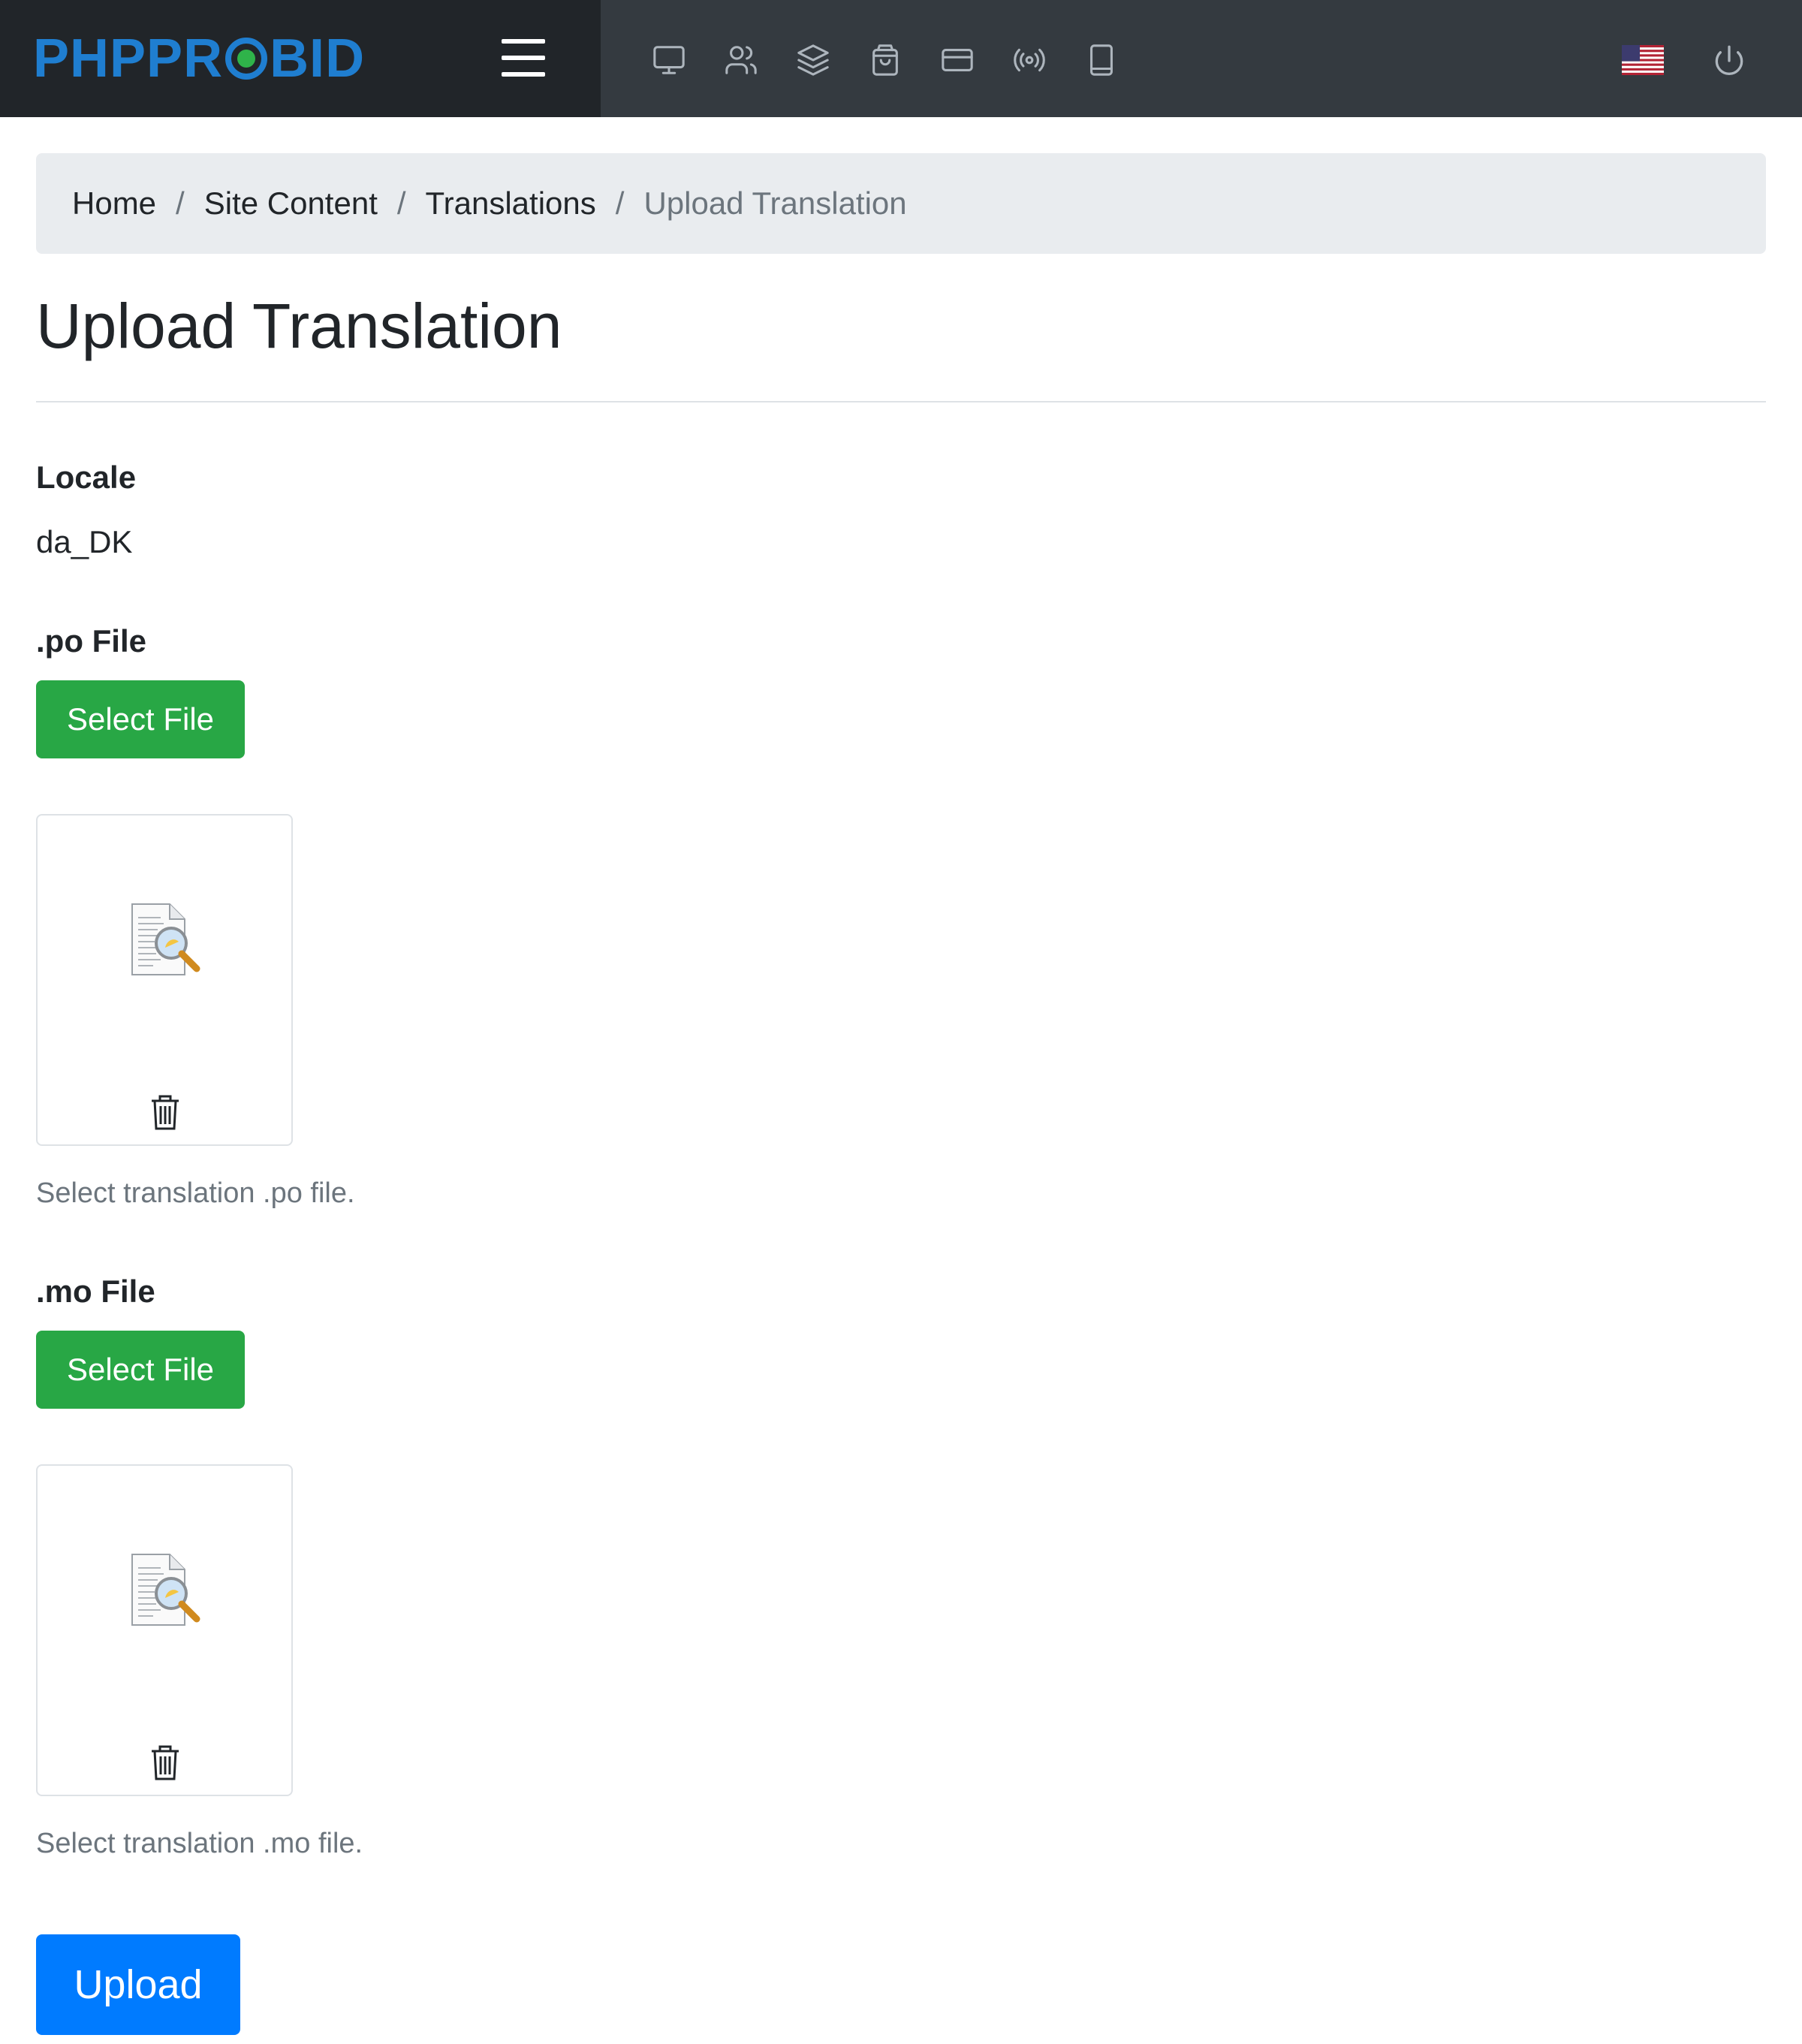  What do you see at coordinates (164, 1630) in the screenshot?
I see `mo-file-preview` at bounding box center [164, 1630].